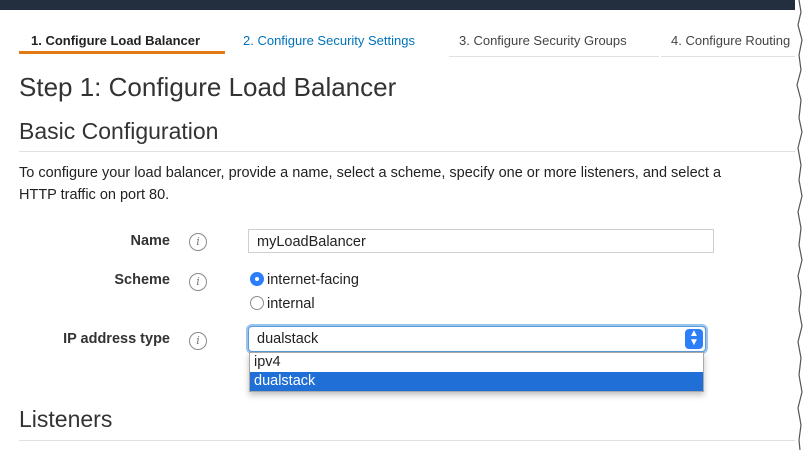  What do you see at coordinates (340, 42) in the screenshot?
I see `tab-configure-security-settings: 2. Configure Security Settings` at bounding box center [340, 42].